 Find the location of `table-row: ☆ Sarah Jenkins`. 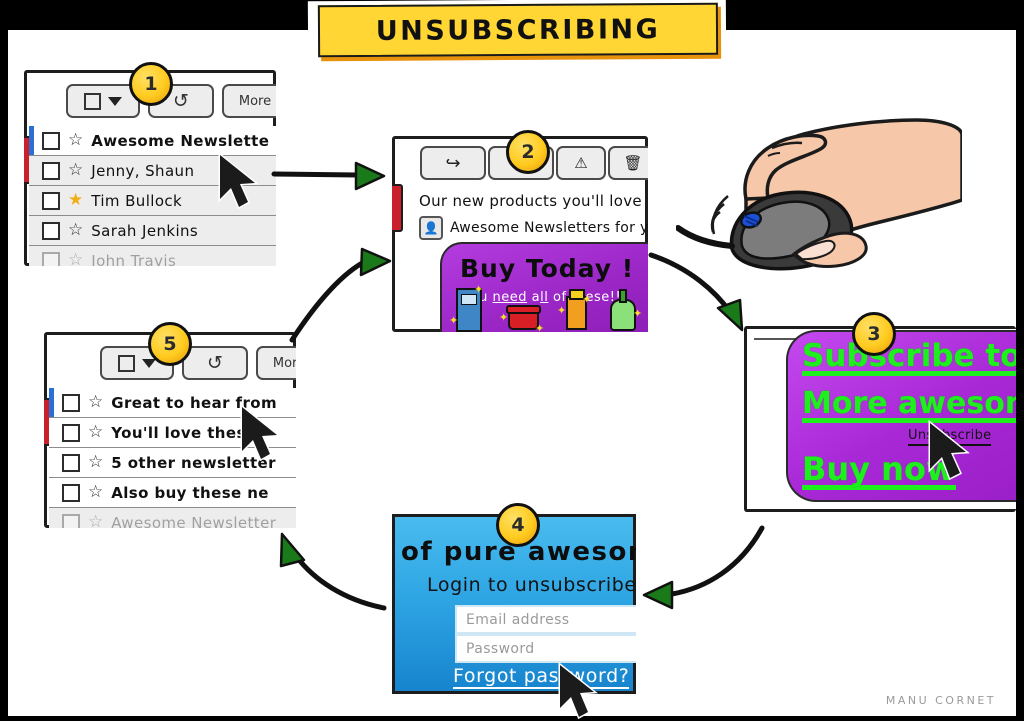

table-row: ☆ Sarah Jenkins is located at coordinates (152, 231).